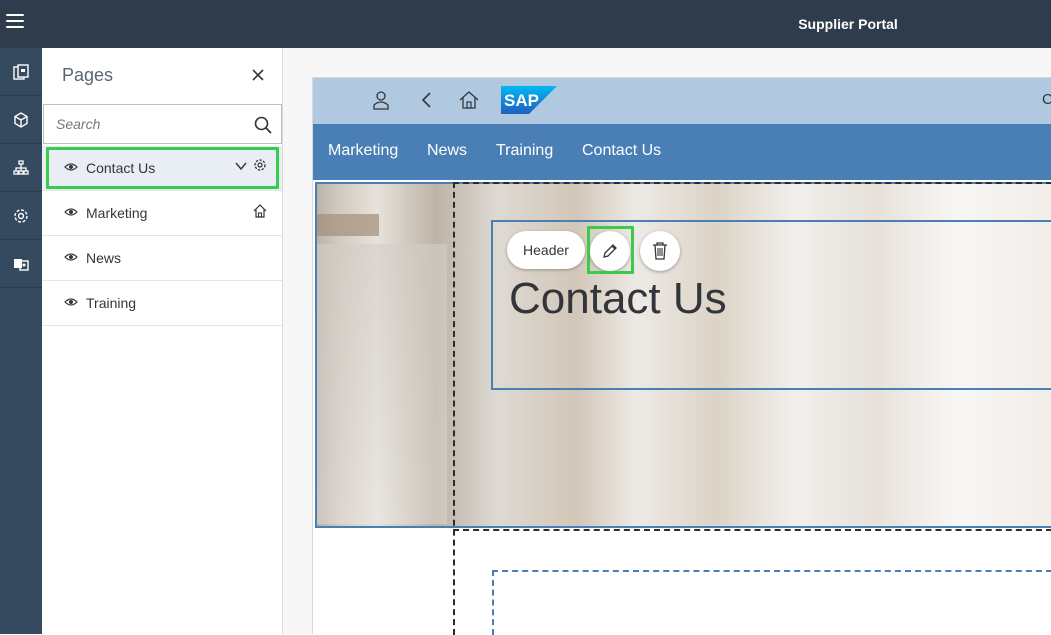 This screenshot has height=635, width=1051. What do you see at coordinates (682, 101) in the screenshot?
I see `site-header: SAP C` at bounding box center [682, 101].